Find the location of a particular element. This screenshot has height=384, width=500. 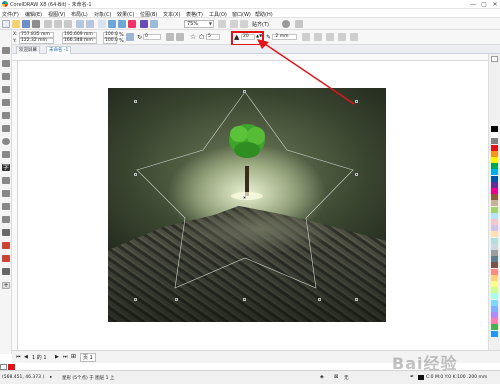

shape-tool-icon is located at coordinates (6, 63).